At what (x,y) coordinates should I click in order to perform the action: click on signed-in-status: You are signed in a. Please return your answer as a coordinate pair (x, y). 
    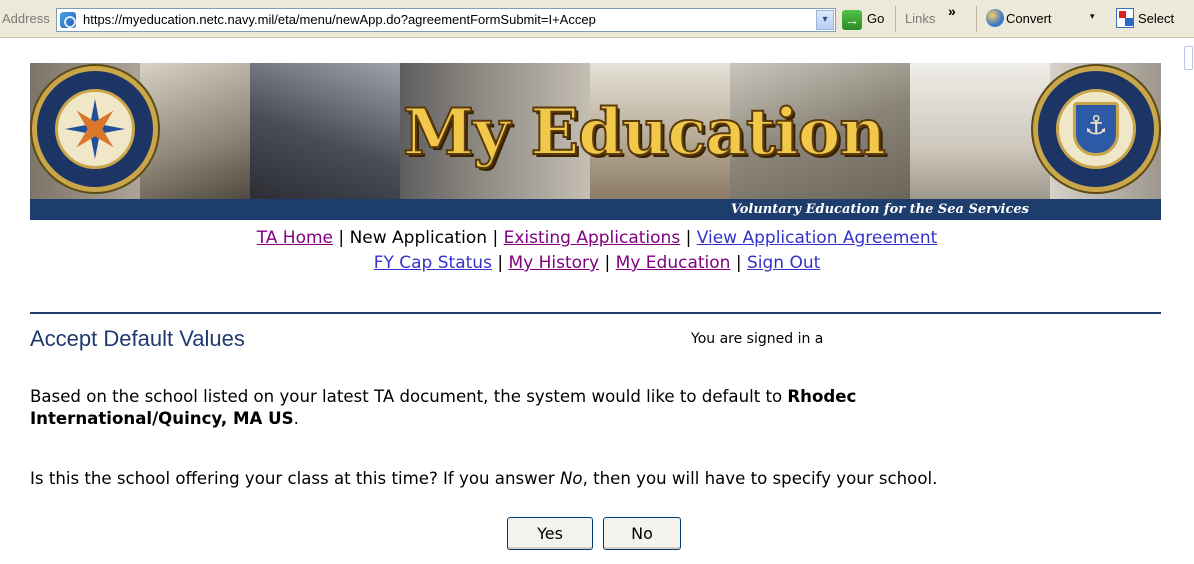
    Looking at the image, I should click on (757, 339).